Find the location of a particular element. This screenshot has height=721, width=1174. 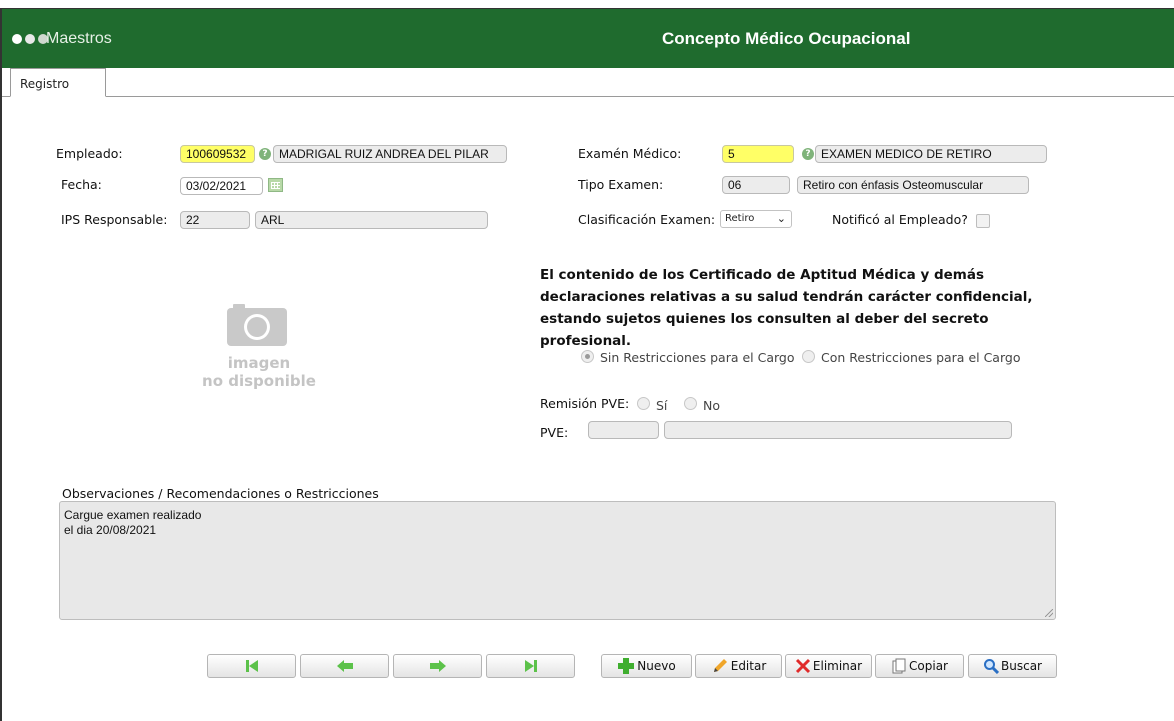

empleado-name-field: MADRIGAL RUIZ ANDREA DEL PILAR is located at coordinates (390, 154).